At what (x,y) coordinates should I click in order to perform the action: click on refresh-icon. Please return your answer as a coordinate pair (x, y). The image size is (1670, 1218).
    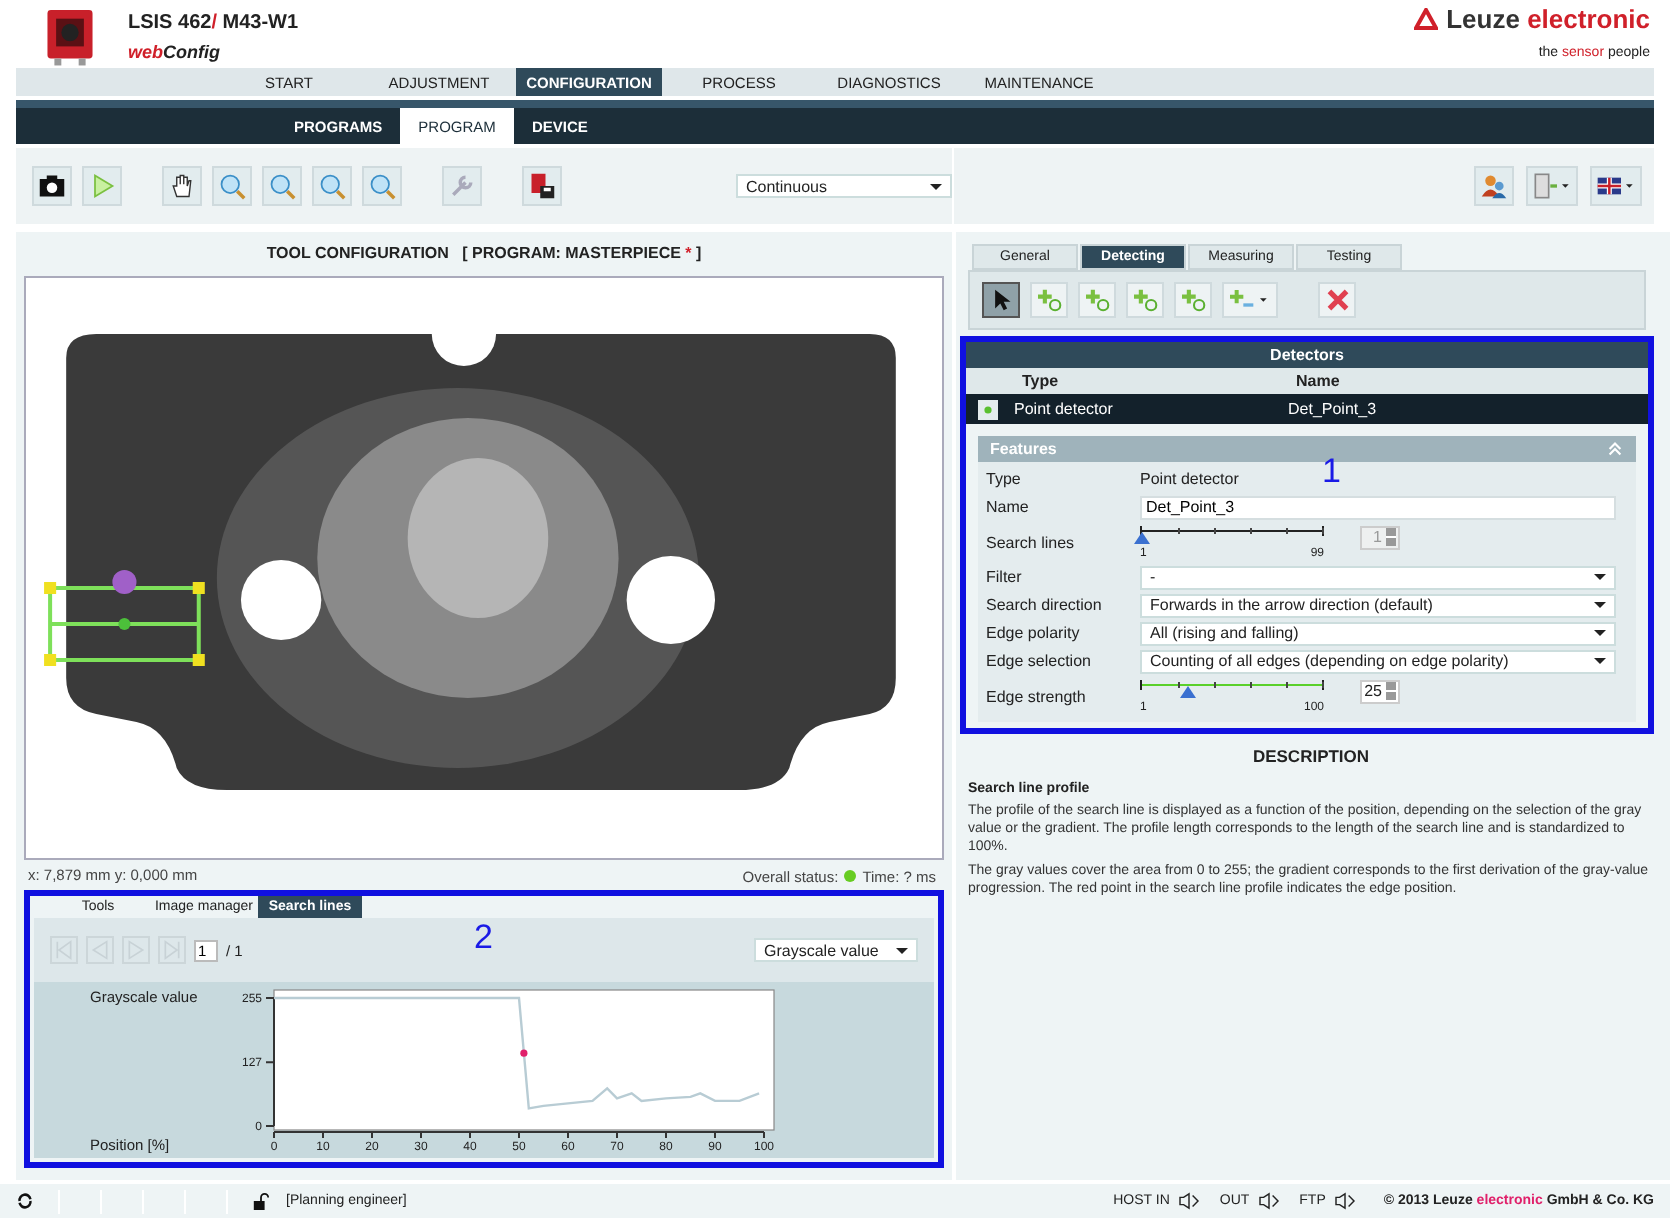
    Looking at the image, I should click on (25, 1201).